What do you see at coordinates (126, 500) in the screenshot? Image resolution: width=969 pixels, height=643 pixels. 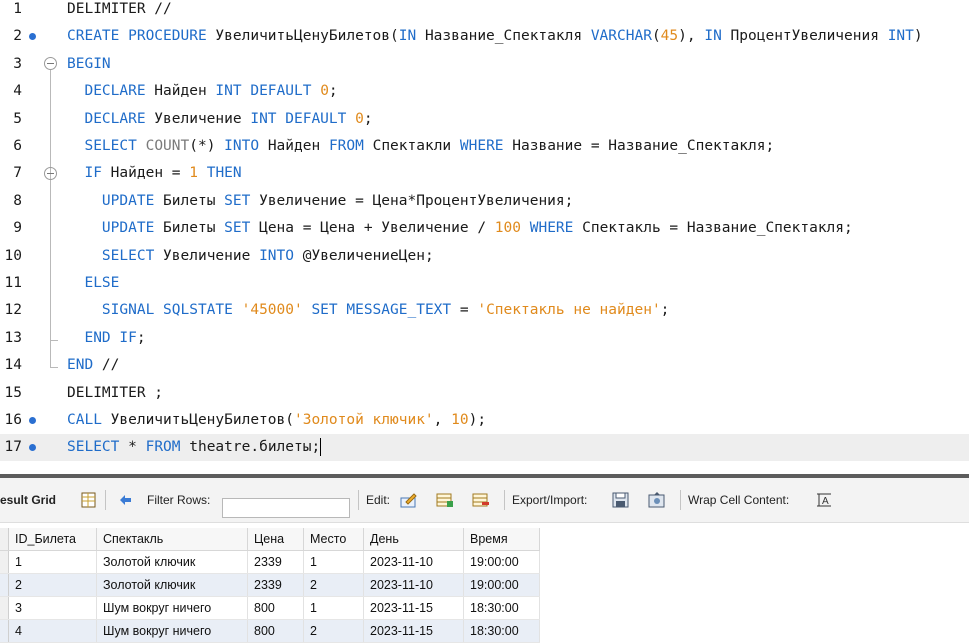 I see `refresh-icon` at bounding box center [126, 500].